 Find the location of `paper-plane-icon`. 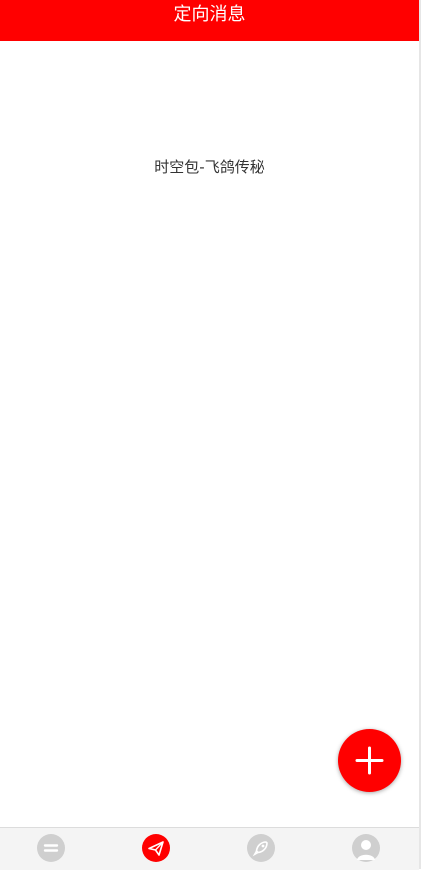

paper-plane-icon is located at coordinates (156, 848).